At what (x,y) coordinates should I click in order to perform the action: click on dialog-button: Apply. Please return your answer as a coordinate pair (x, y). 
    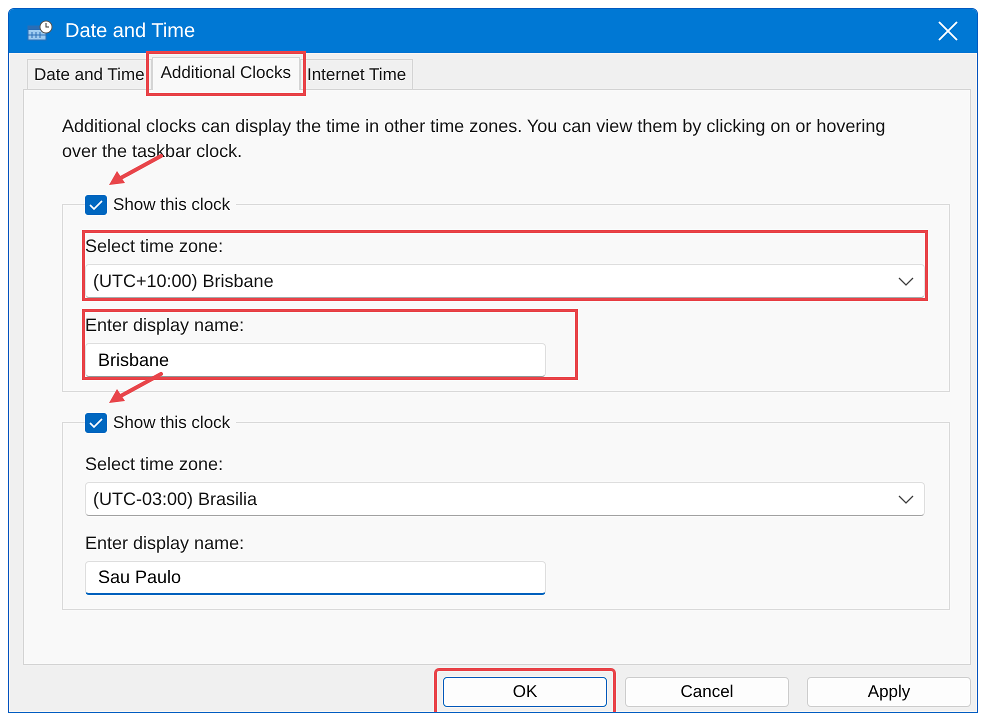
    Looking at the image, I should click on (889, 692).